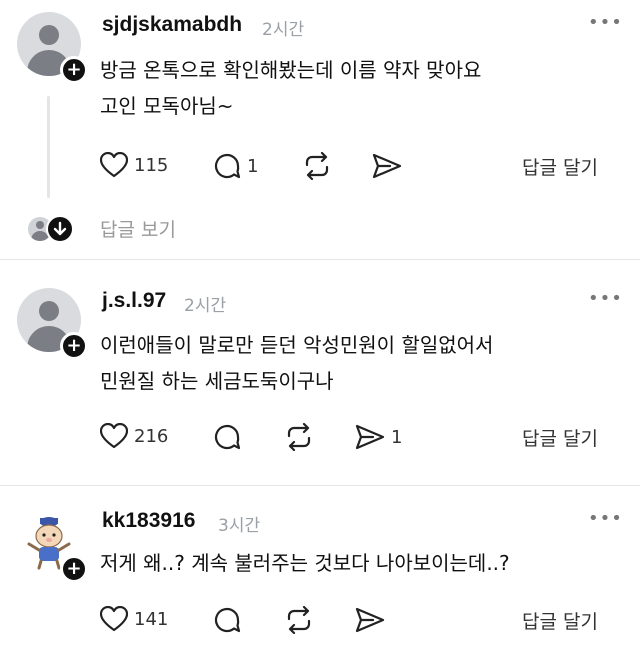 The width and height of the screenshot is (640, 652). Describe the element at coordinates (134, 301) in the screenshot. I see `username: j.s.l.97` at that location.